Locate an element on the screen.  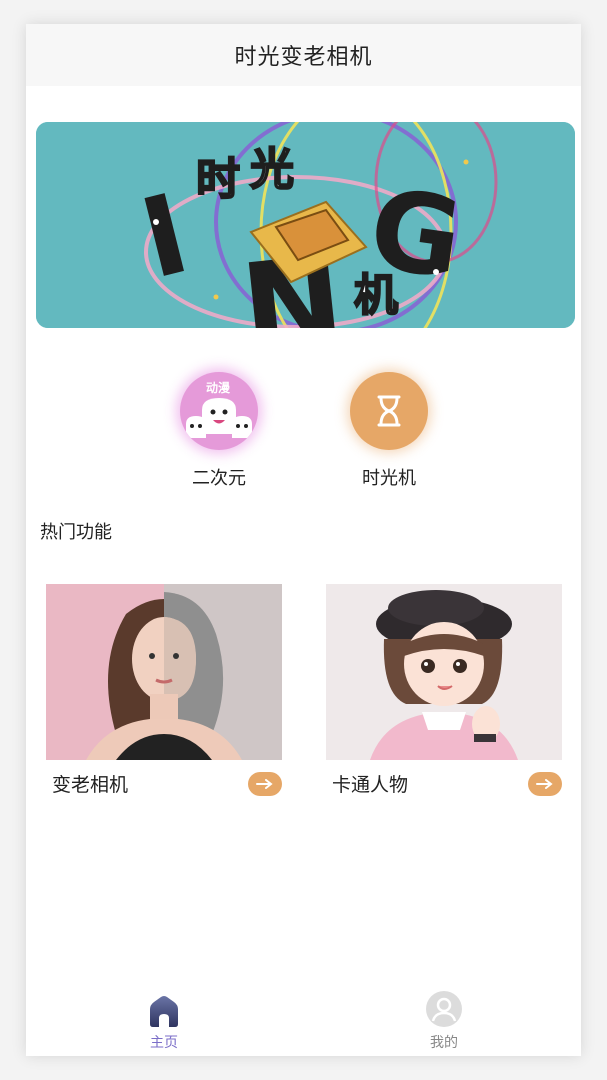
quick-action-anime: 动漫 二次元 is located at coordinates (219, 431).